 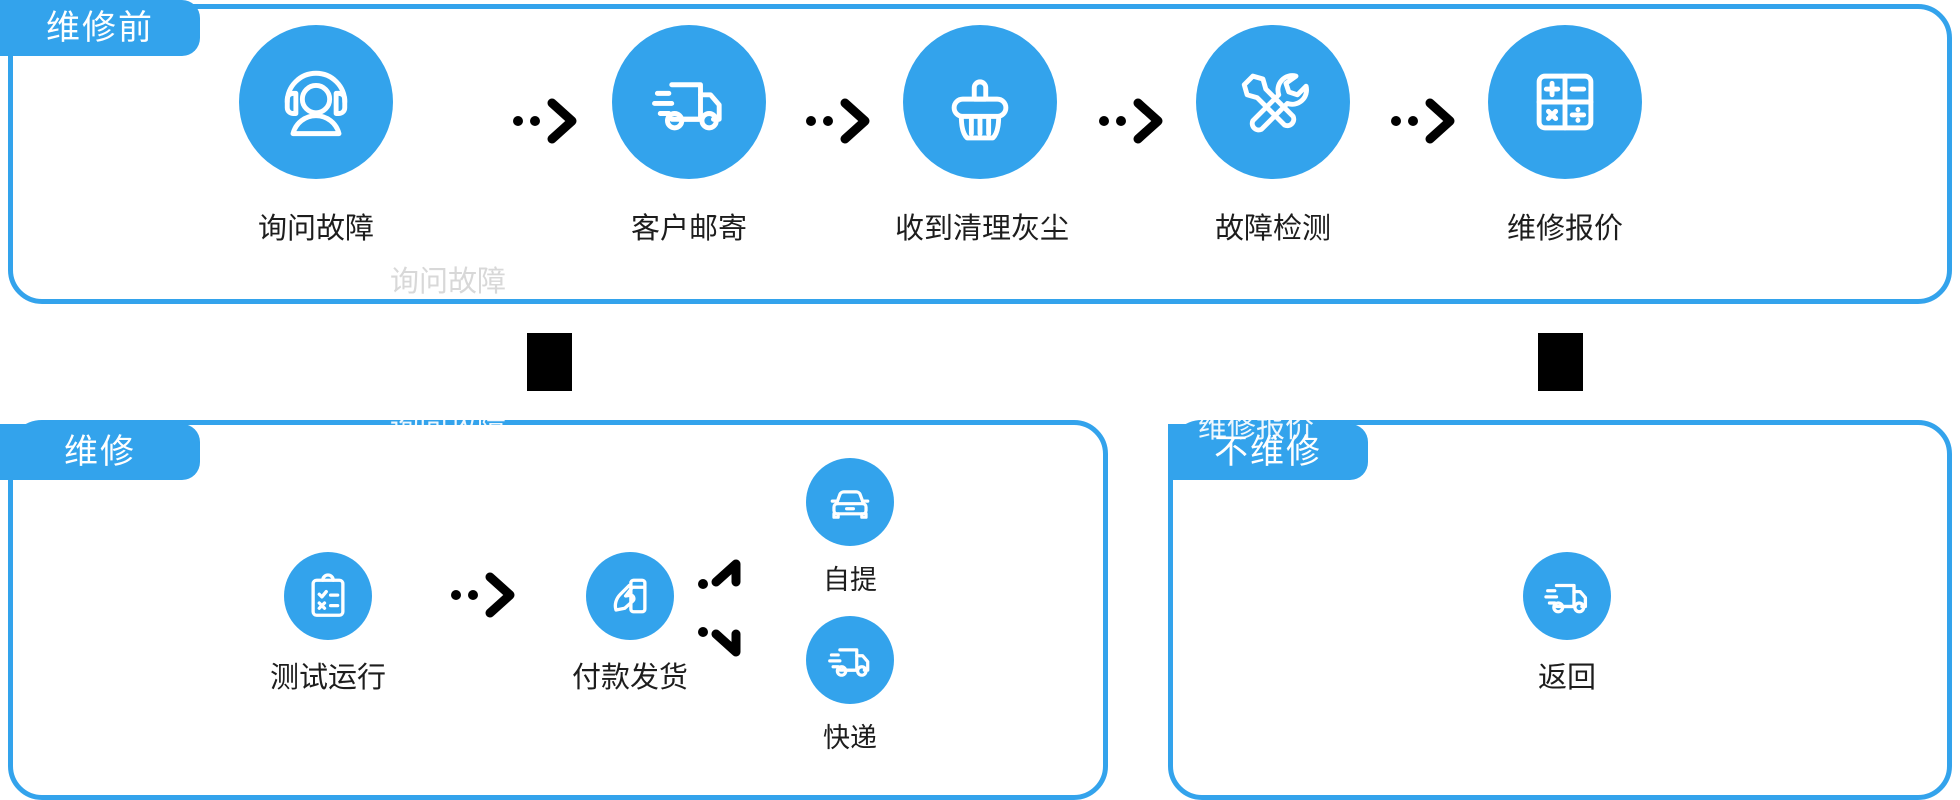 I want to click on step-self-pickup: 自提, so click(x=850, y=527).